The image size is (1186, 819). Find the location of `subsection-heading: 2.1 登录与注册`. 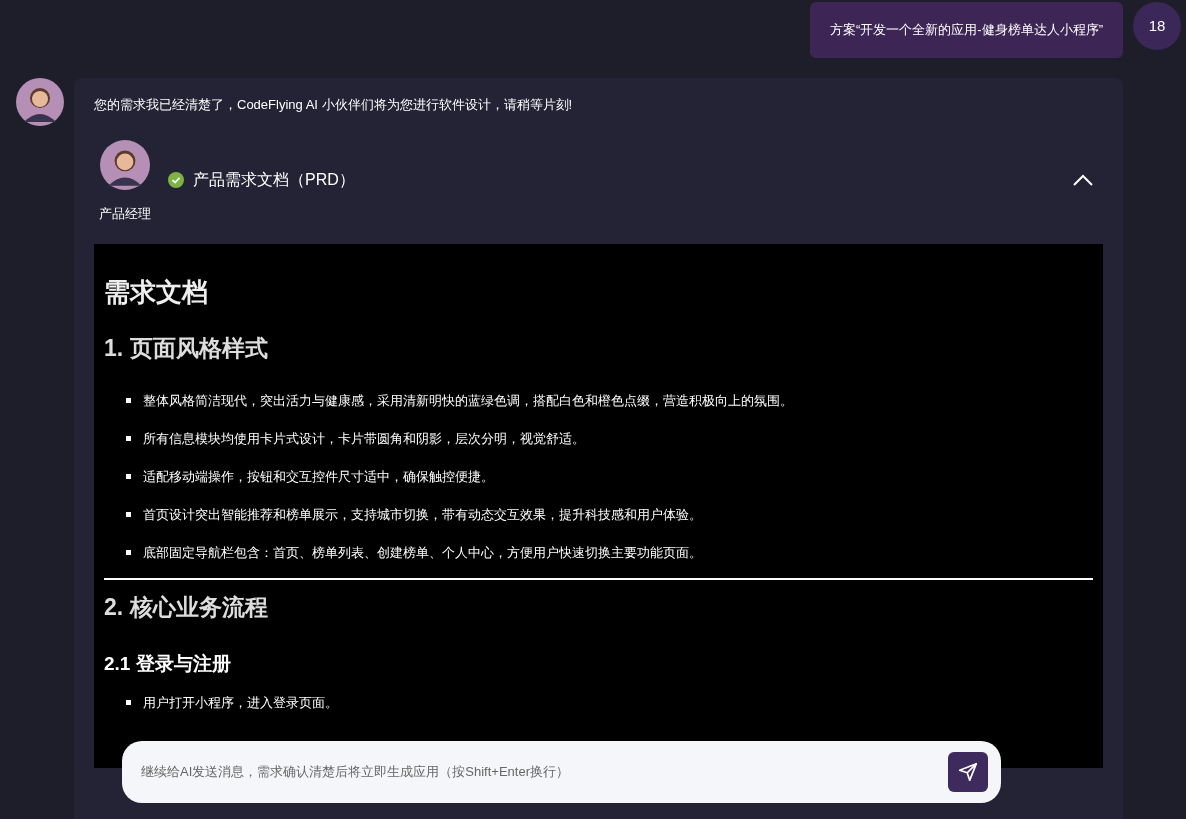

subsection-heading: 2.1 登录与注册 is located at coordinates (168, 663).